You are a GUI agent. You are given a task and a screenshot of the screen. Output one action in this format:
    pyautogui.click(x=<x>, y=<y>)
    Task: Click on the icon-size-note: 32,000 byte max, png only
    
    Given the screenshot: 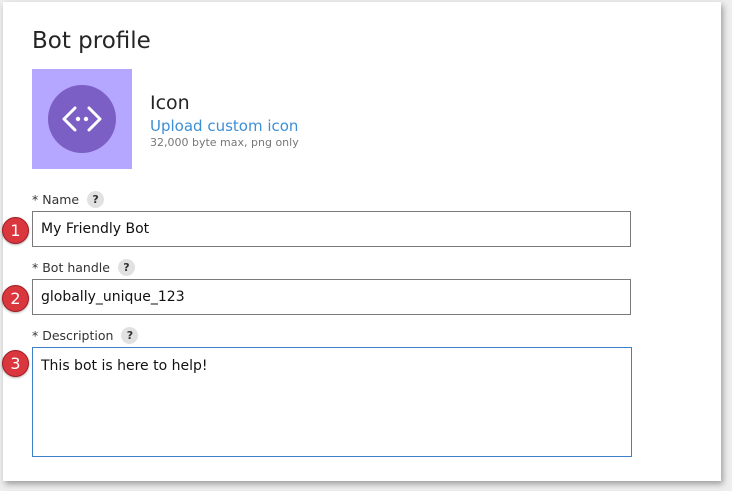 What is the action you would take?
    pyautogui.click(x=224, y=142)
    